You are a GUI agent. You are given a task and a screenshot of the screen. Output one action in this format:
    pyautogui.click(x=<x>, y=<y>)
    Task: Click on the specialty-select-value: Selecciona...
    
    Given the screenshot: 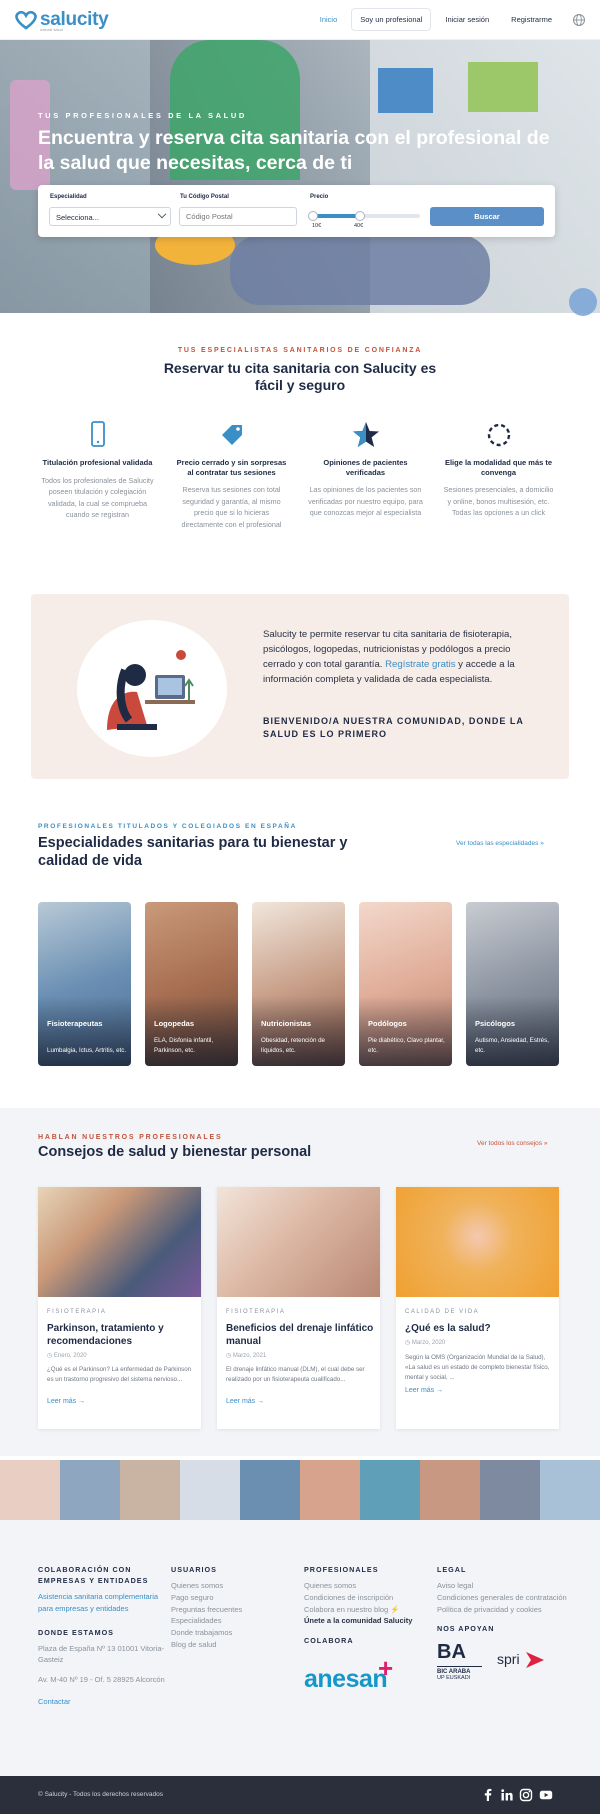 What is the action you would take?
    pyautogui.click(x=77, y=217)
    